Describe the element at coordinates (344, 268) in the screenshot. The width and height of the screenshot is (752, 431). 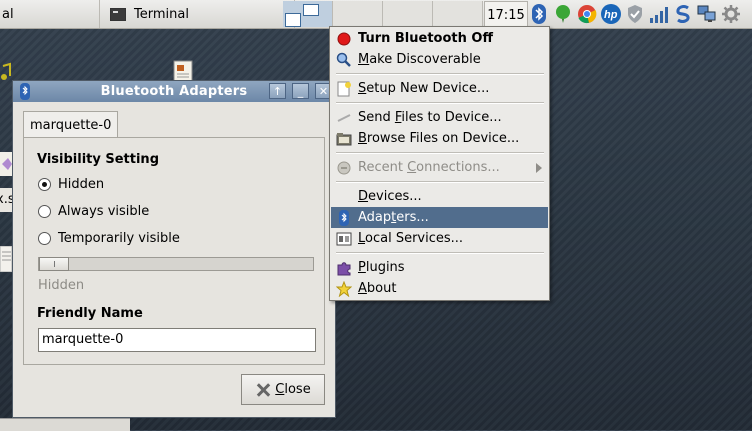
I see `puzzle-piece-icon` at that location.